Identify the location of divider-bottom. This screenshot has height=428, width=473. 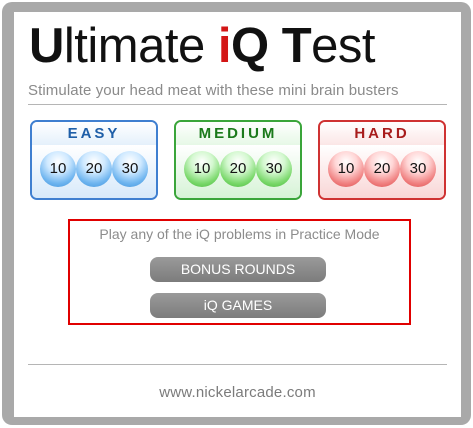
(237, 364).